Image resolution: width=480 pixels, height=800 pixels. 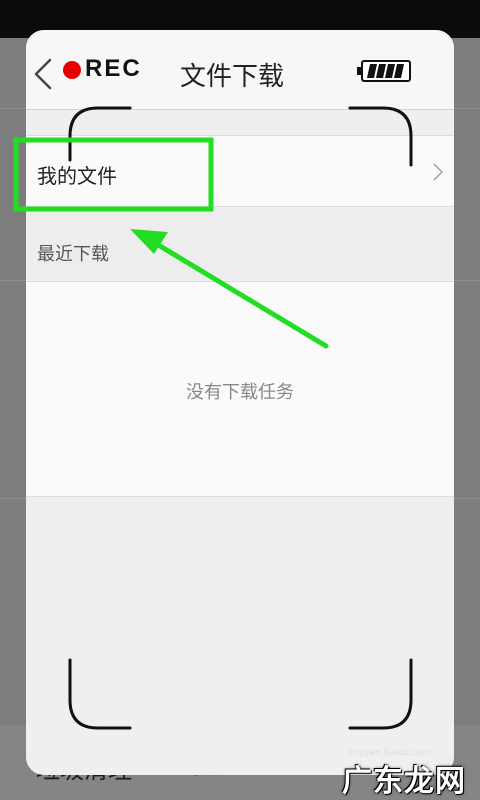 I want to click on battery-icon, so click(x=384, y=71).